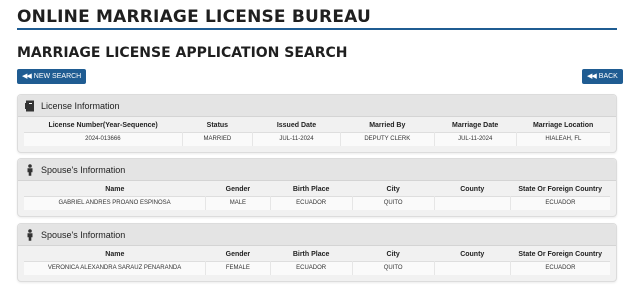  I want to click on page-title: MARRIAGE LICENSE APPLICATION SEARCH, so click(182, 53).